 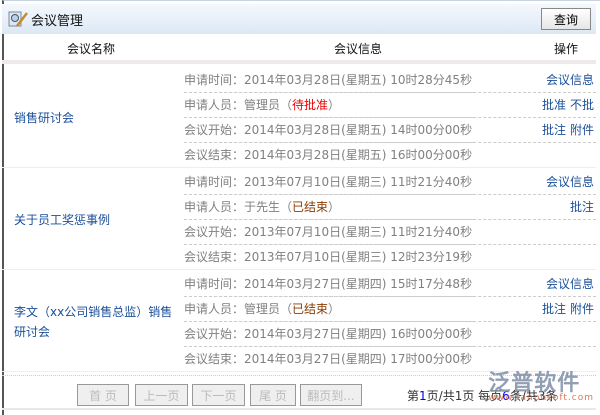 I want to click on meeting-applicant: 申请人员：管理员（待批准）, so click(x=329, y=105).